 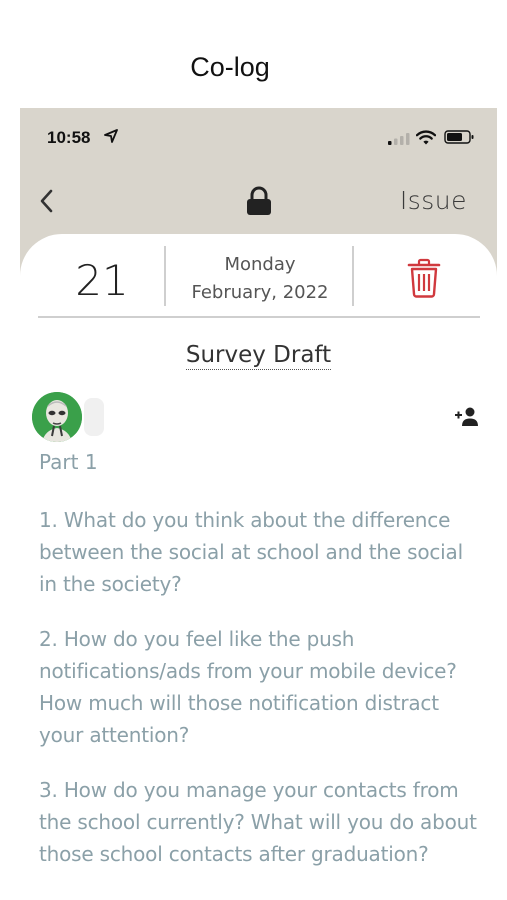 I want to click on location-arrow-icon, so click(x=111, y=136).